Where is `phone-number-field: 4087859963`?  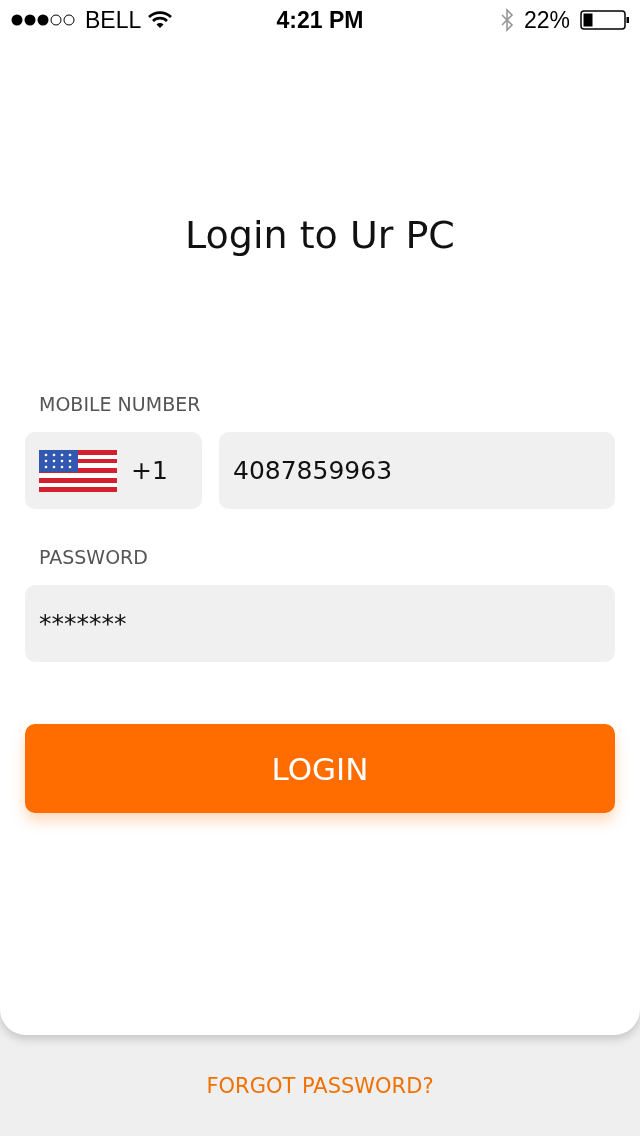
phone-number-field: 4087859963 is located at coordinates (417, 470).